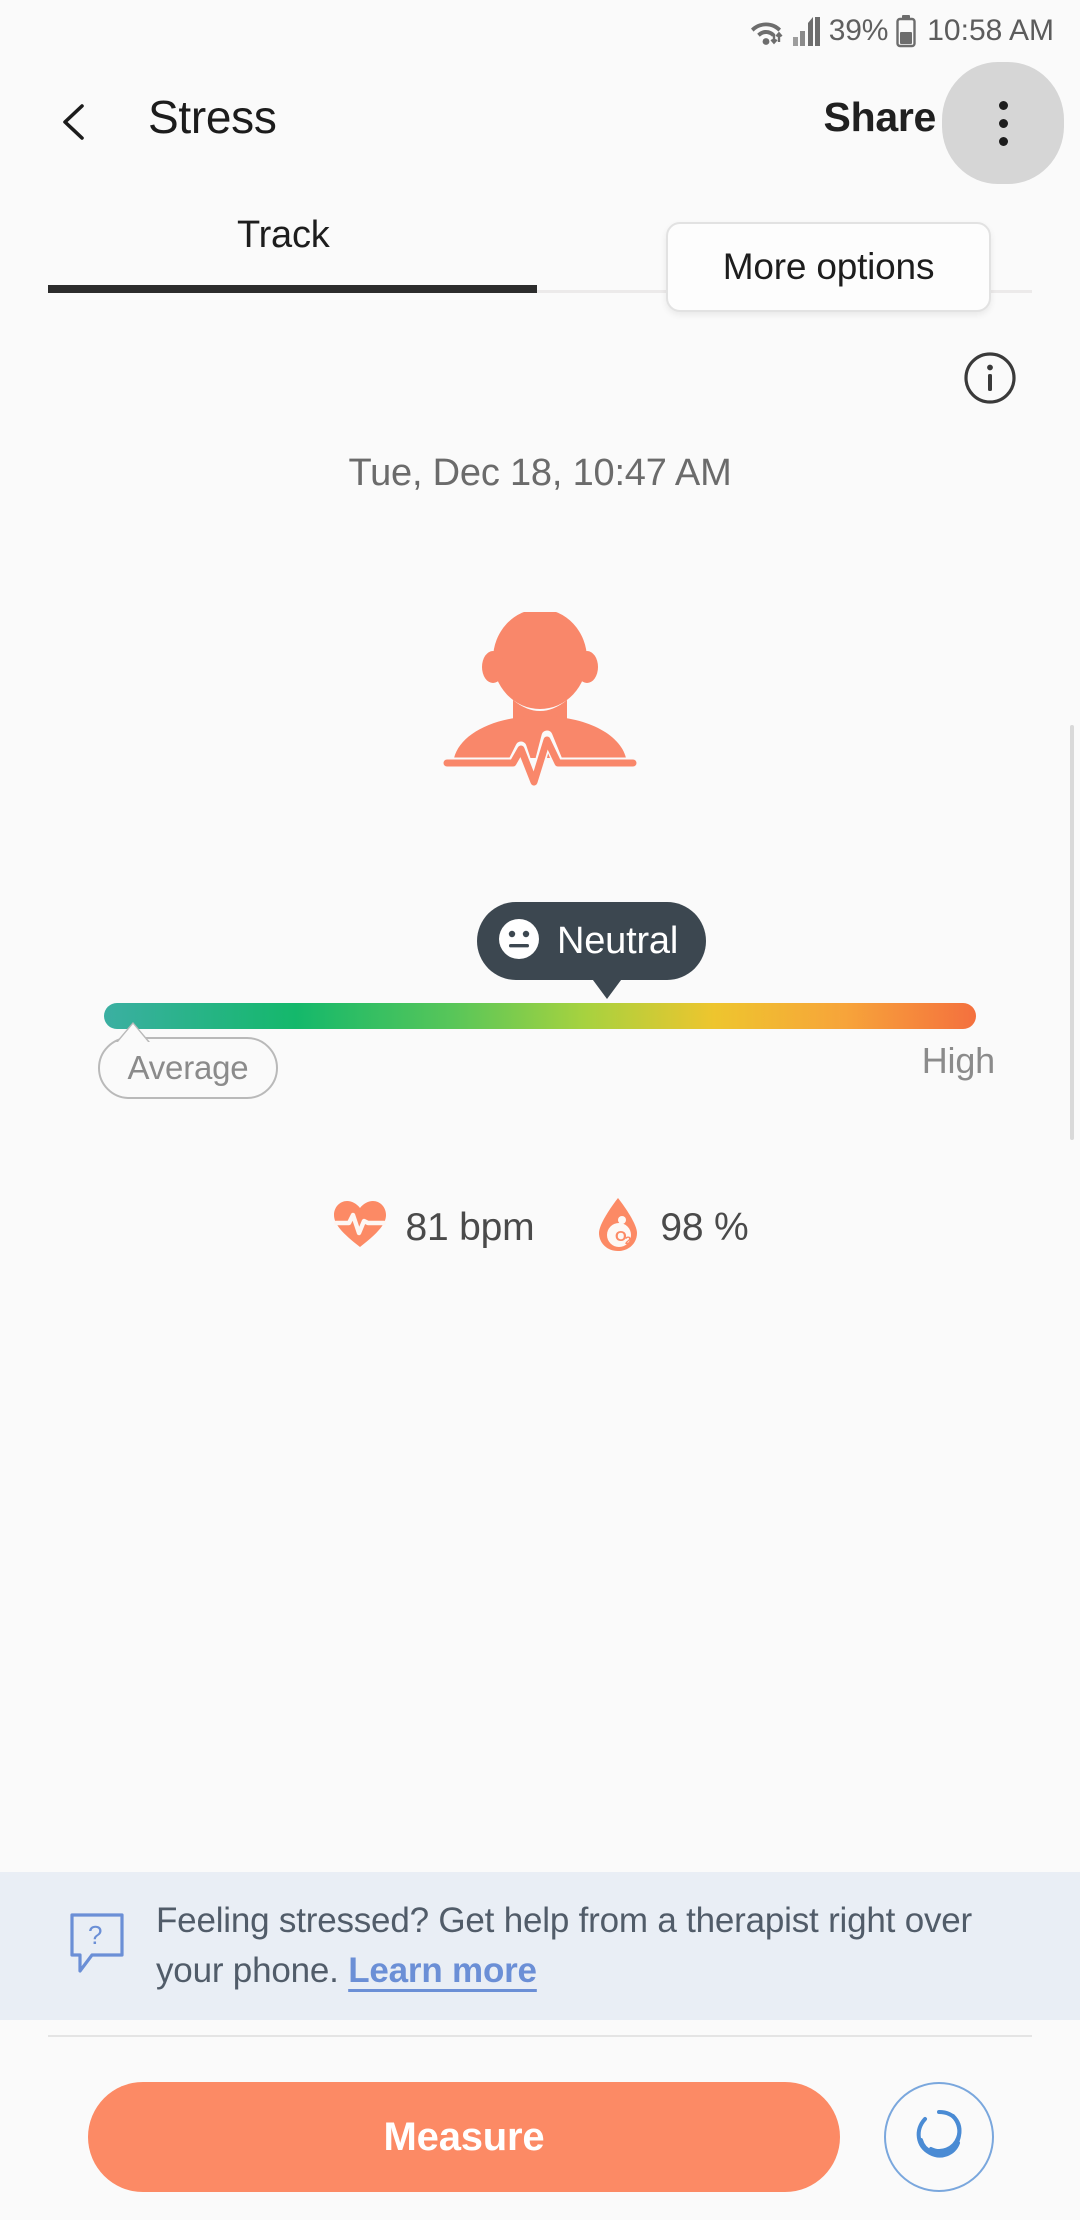 This screenshot has height=2220, width=1080. What do you see at coordinates (540, 1016) in the screenshot?
I see `stress-gauge-bar` at bounding box center [540, 1016].